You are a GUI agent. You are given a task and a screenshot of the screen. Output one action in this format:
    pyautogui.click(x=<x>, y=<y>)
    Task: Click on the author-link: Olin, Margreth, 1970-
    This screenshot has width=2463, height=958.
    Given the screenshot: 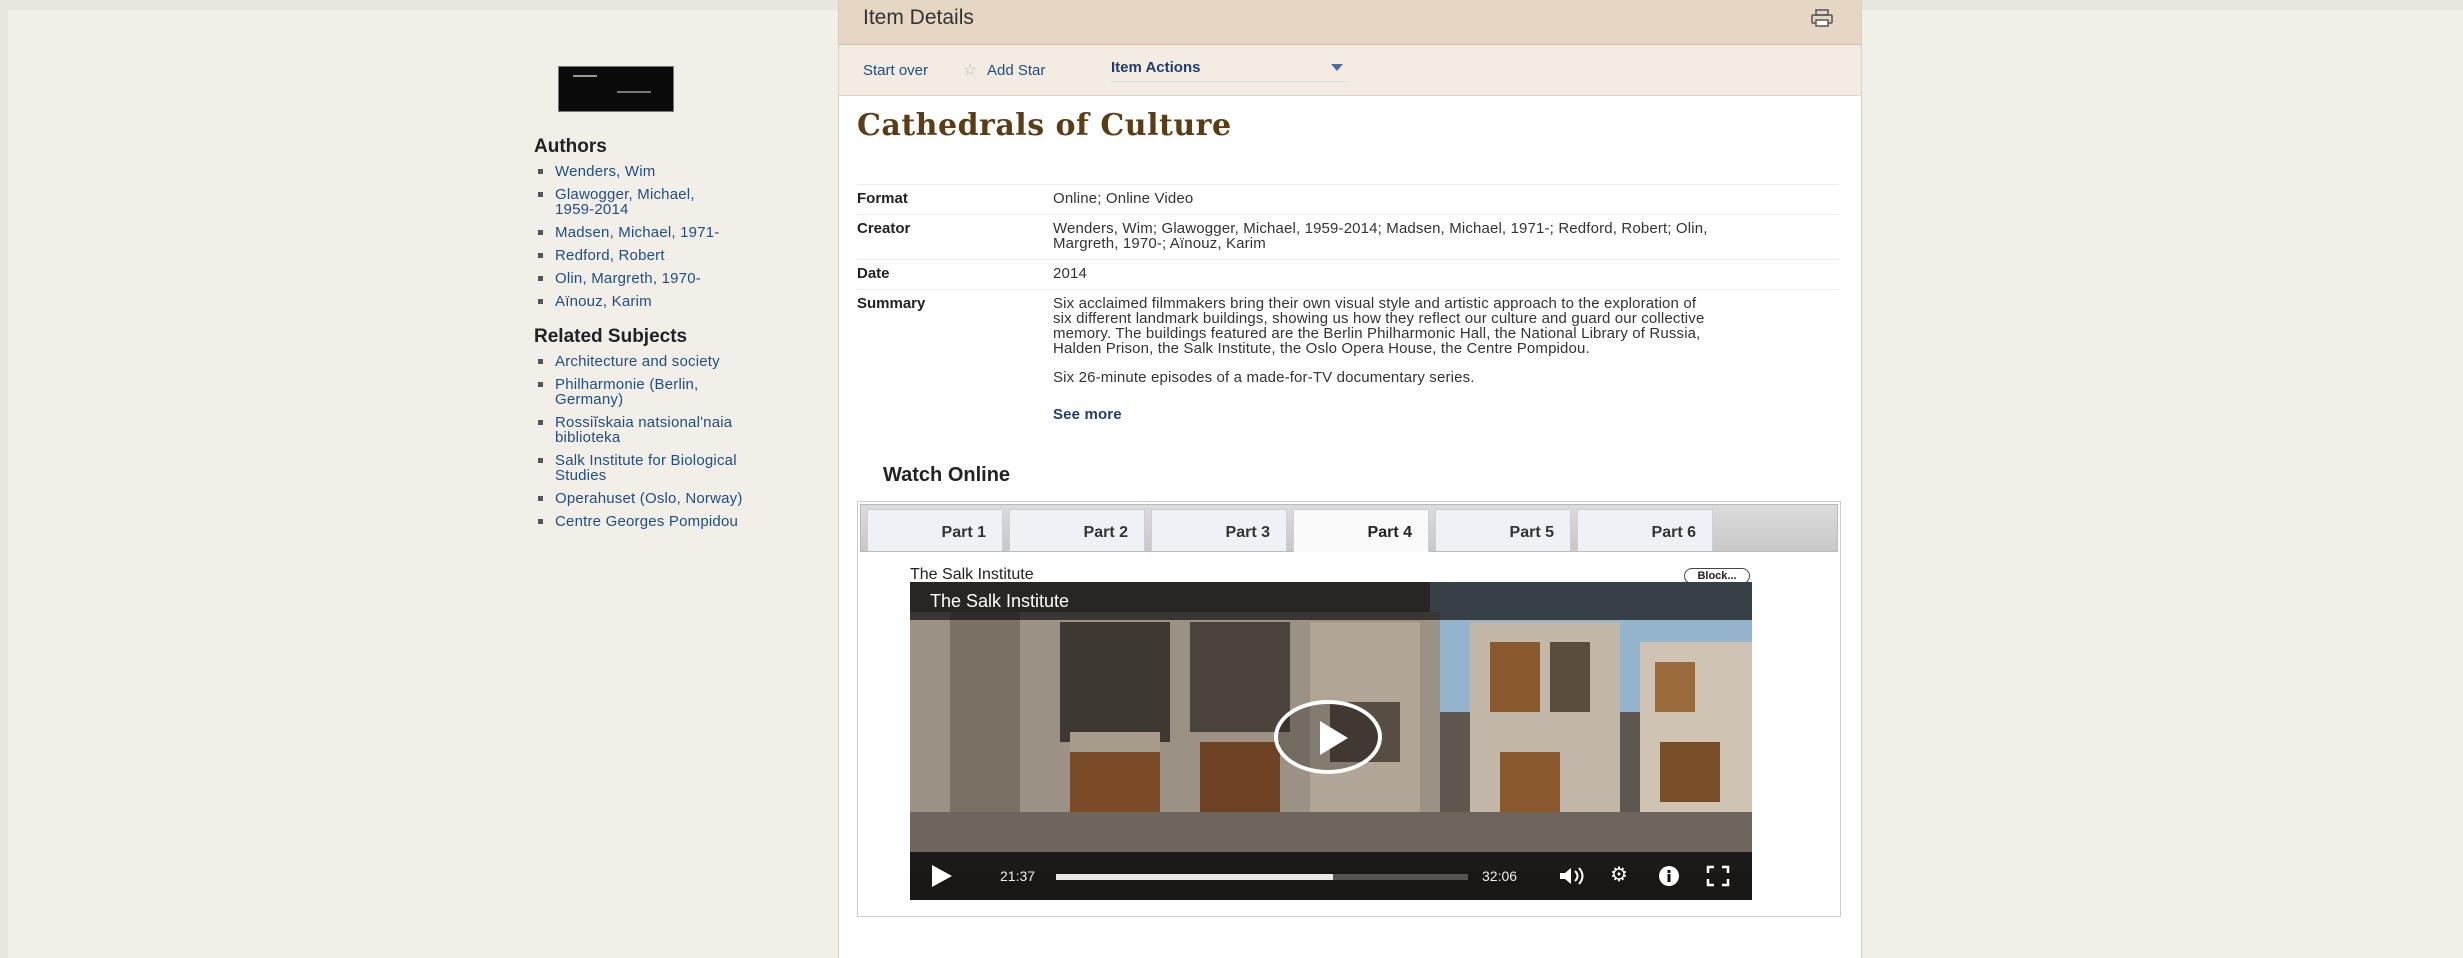 What is the action you would take?
    pyautogui.click(x=664, y=278)
    